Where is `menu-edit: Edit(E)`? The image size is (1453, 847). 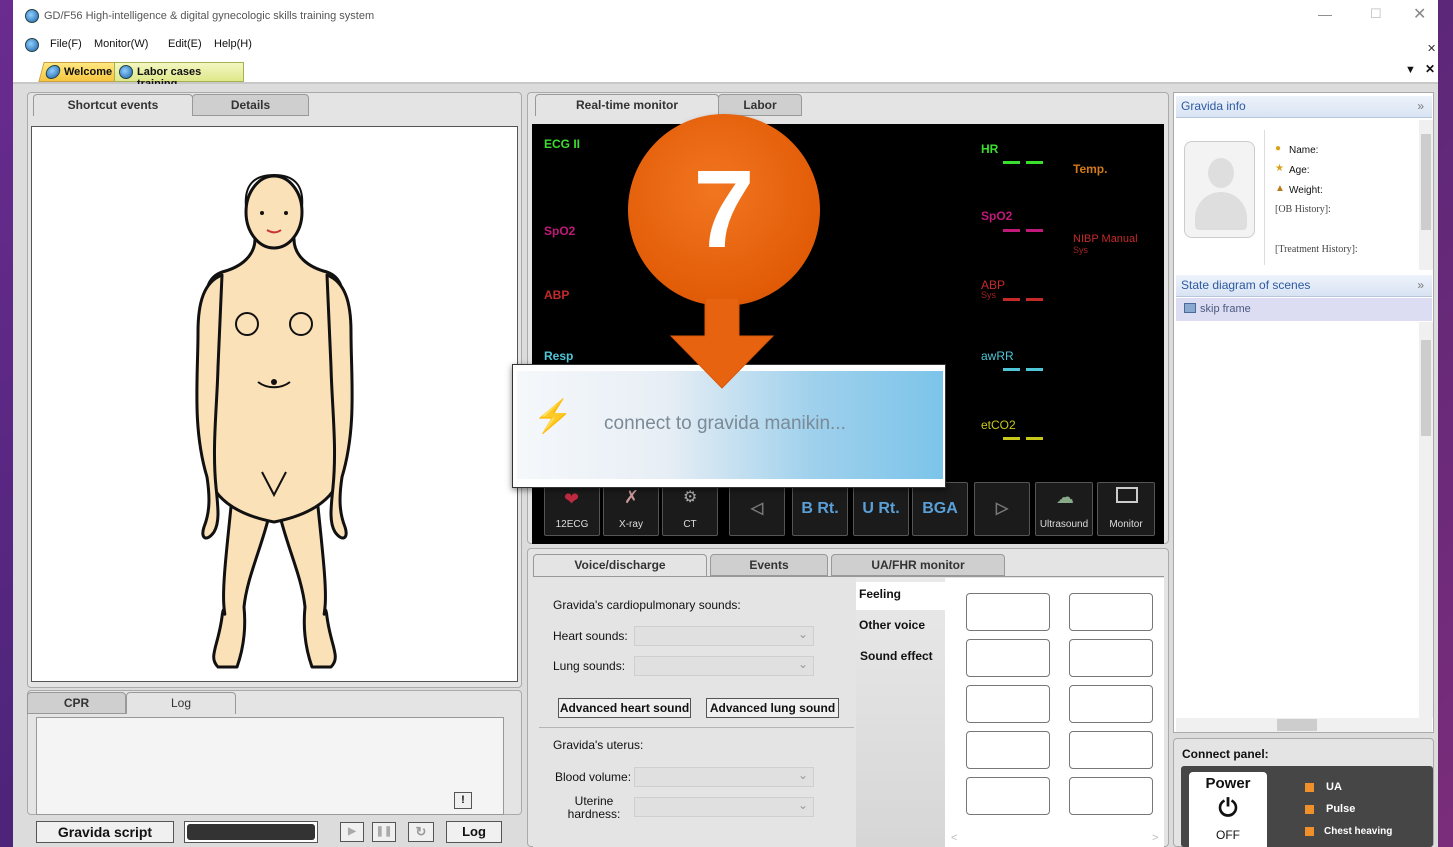
menu-edit: Edit(E) is located at coordinates (185, 44).